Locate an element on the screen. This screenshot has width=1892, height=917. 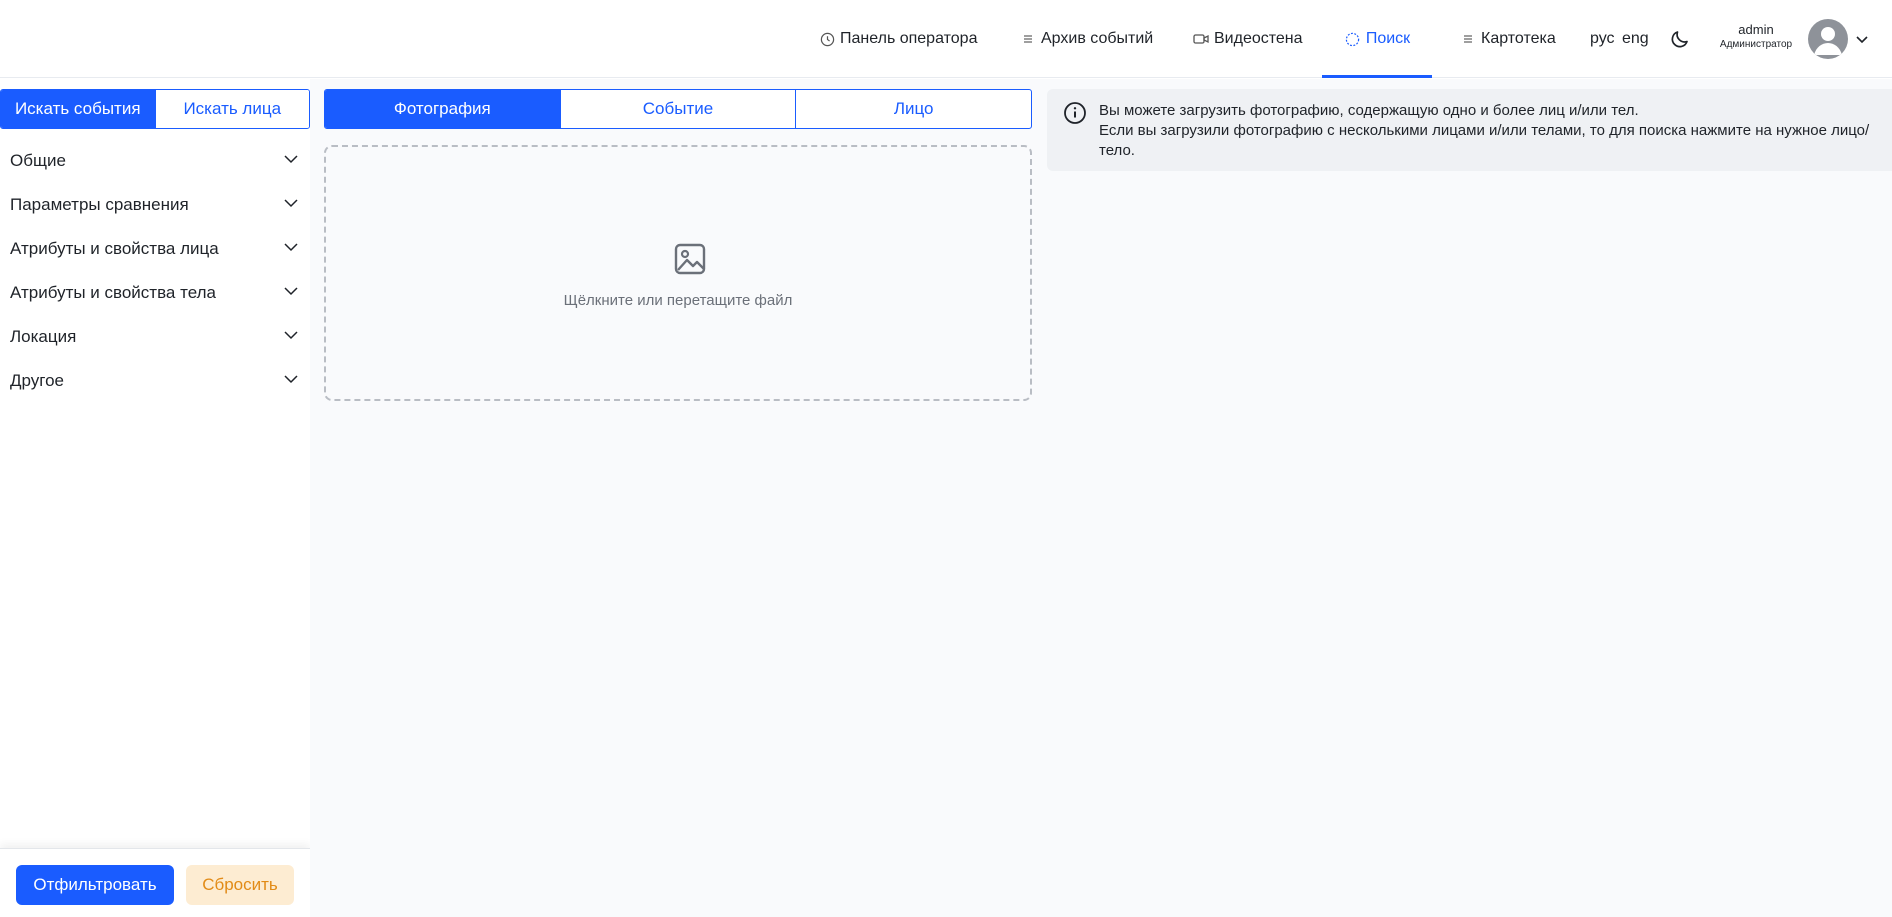
section-label: Общие is located at coordinates (38, 160).